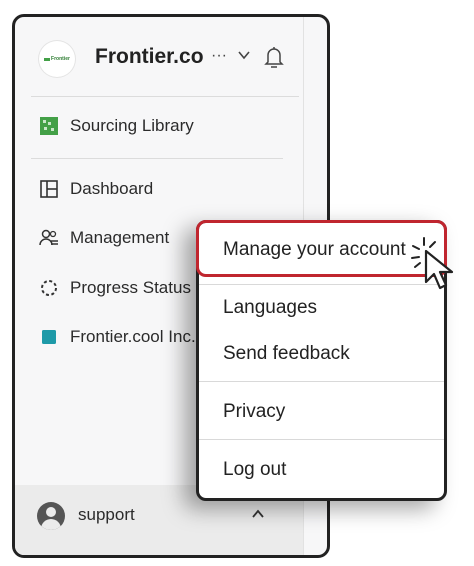 Image resolution: width=474 pixels, height=566 pixels. Describe the element at coordinates (254, 412) in the screenshot. I see `menu-item-privacy: Privacy` at that location.